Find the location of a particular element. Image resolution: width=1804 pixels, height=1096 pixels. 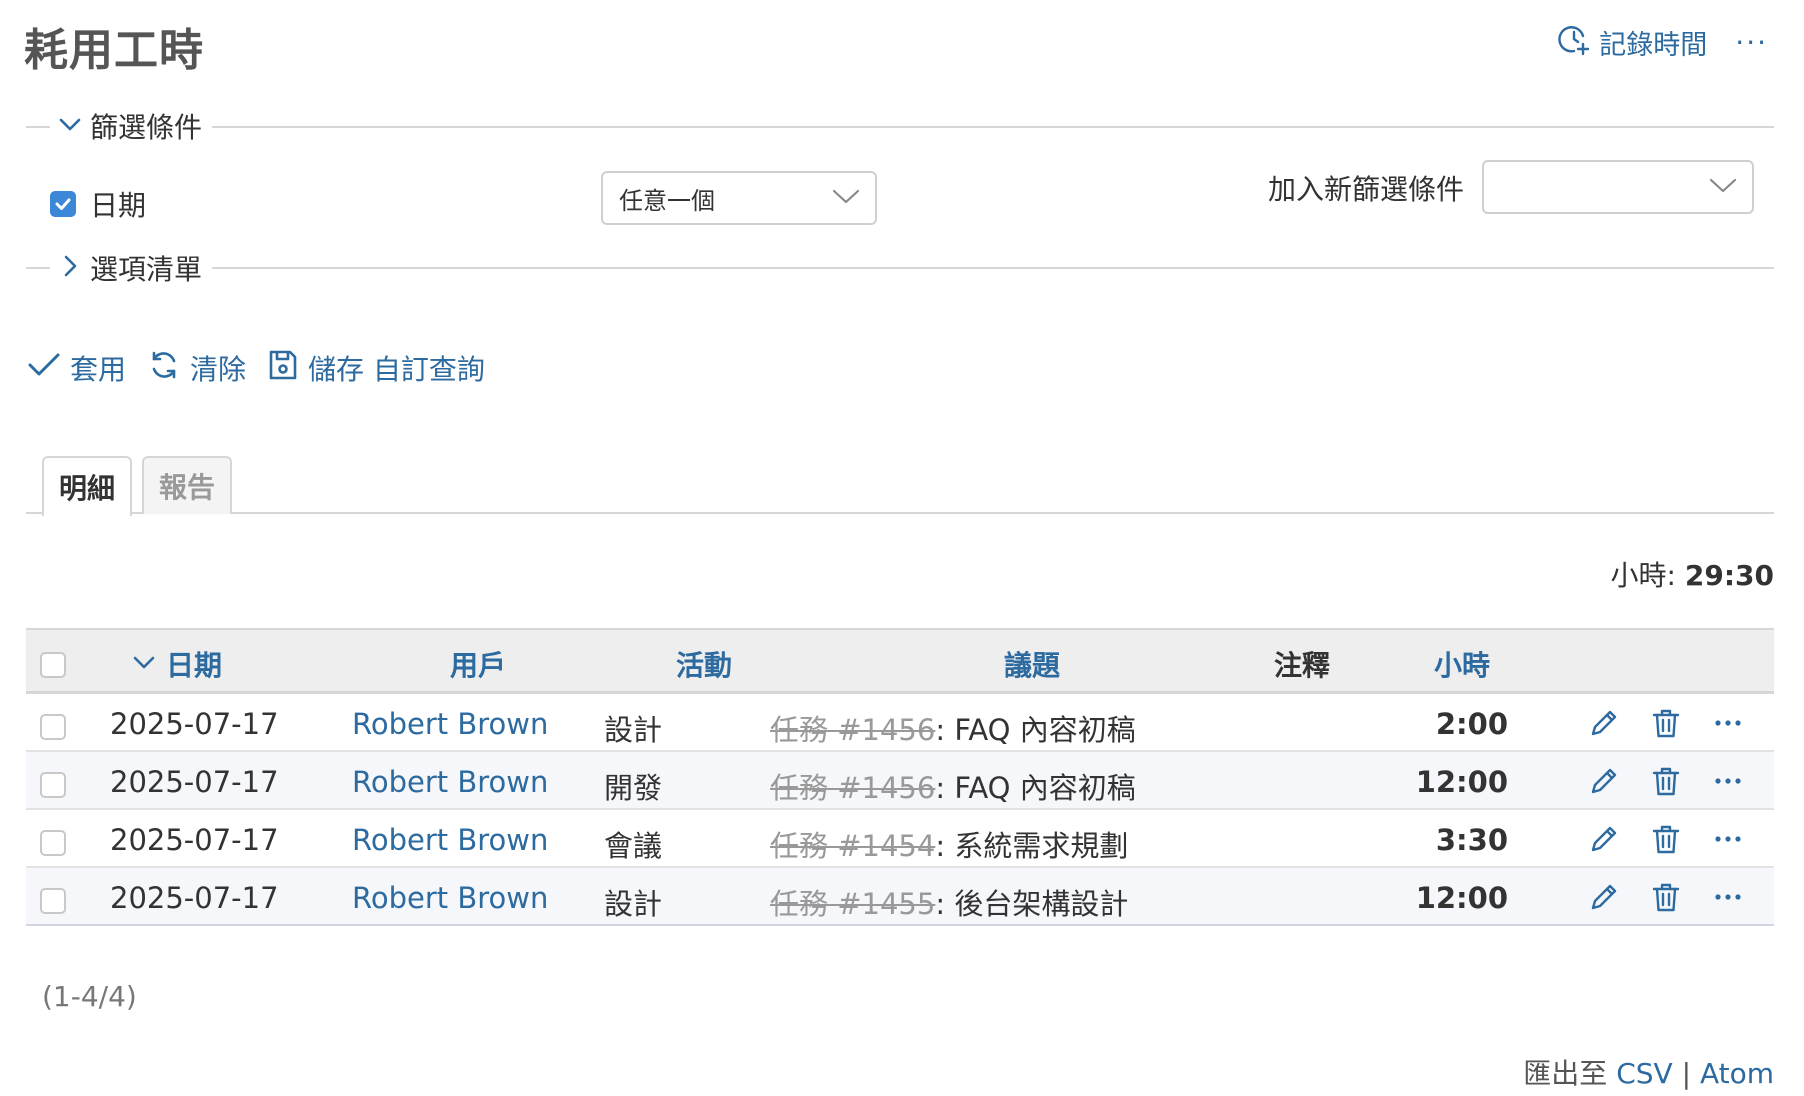

save-query-button: 儲存 自訂查詢 is located at coordinates (376, 368).